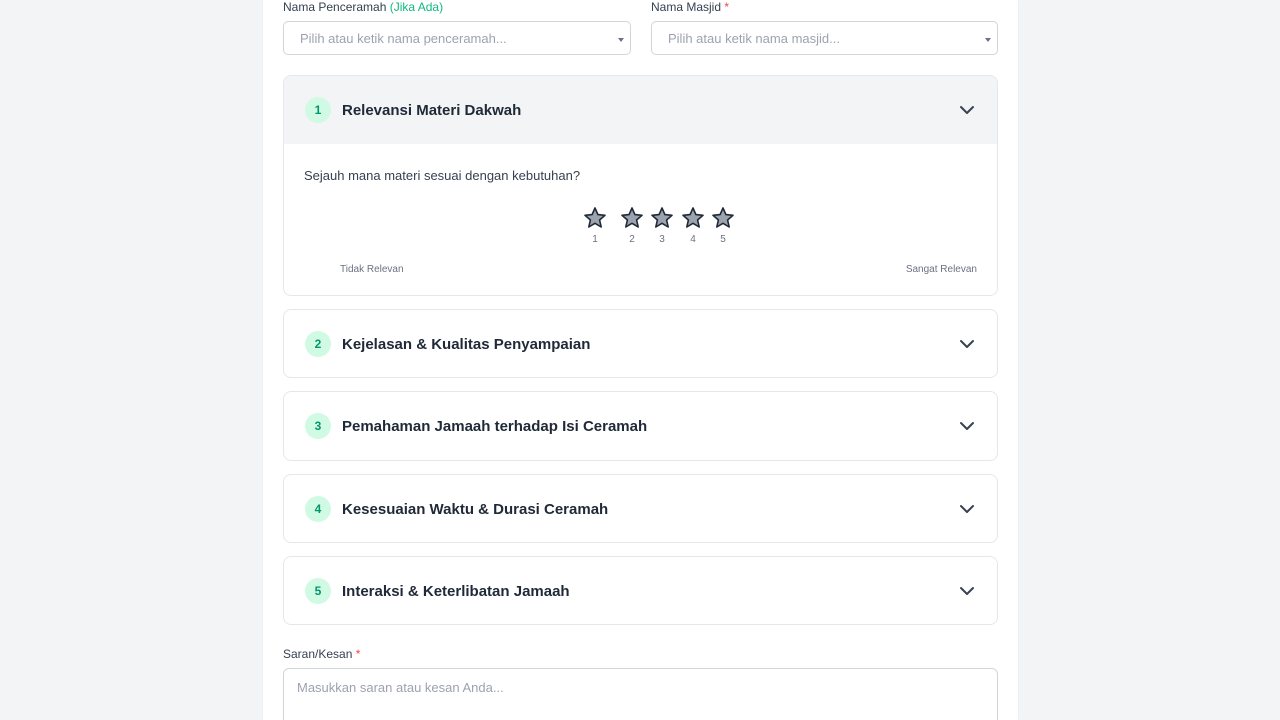 The height and width of the screenshot is (720, 1280). I want to click on section-number-badge: 5, so click(318, 591).